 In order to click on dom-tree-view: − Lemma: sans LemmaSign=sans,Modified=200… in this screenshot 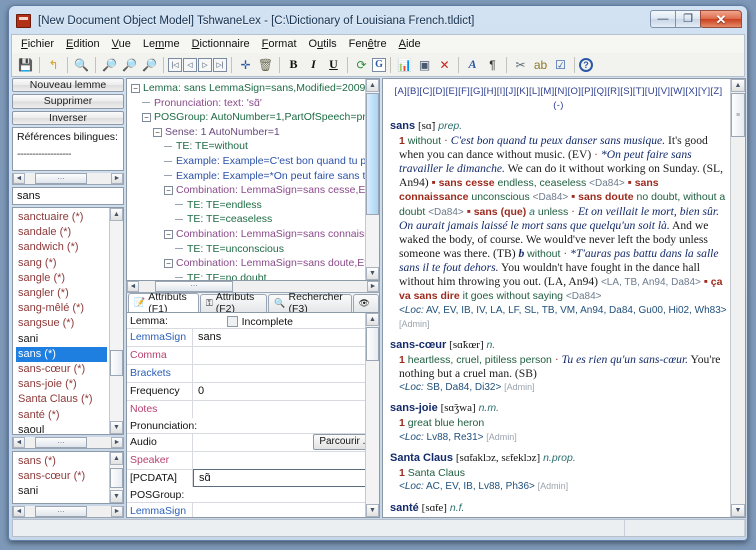, I will do `click(253, 179)`.